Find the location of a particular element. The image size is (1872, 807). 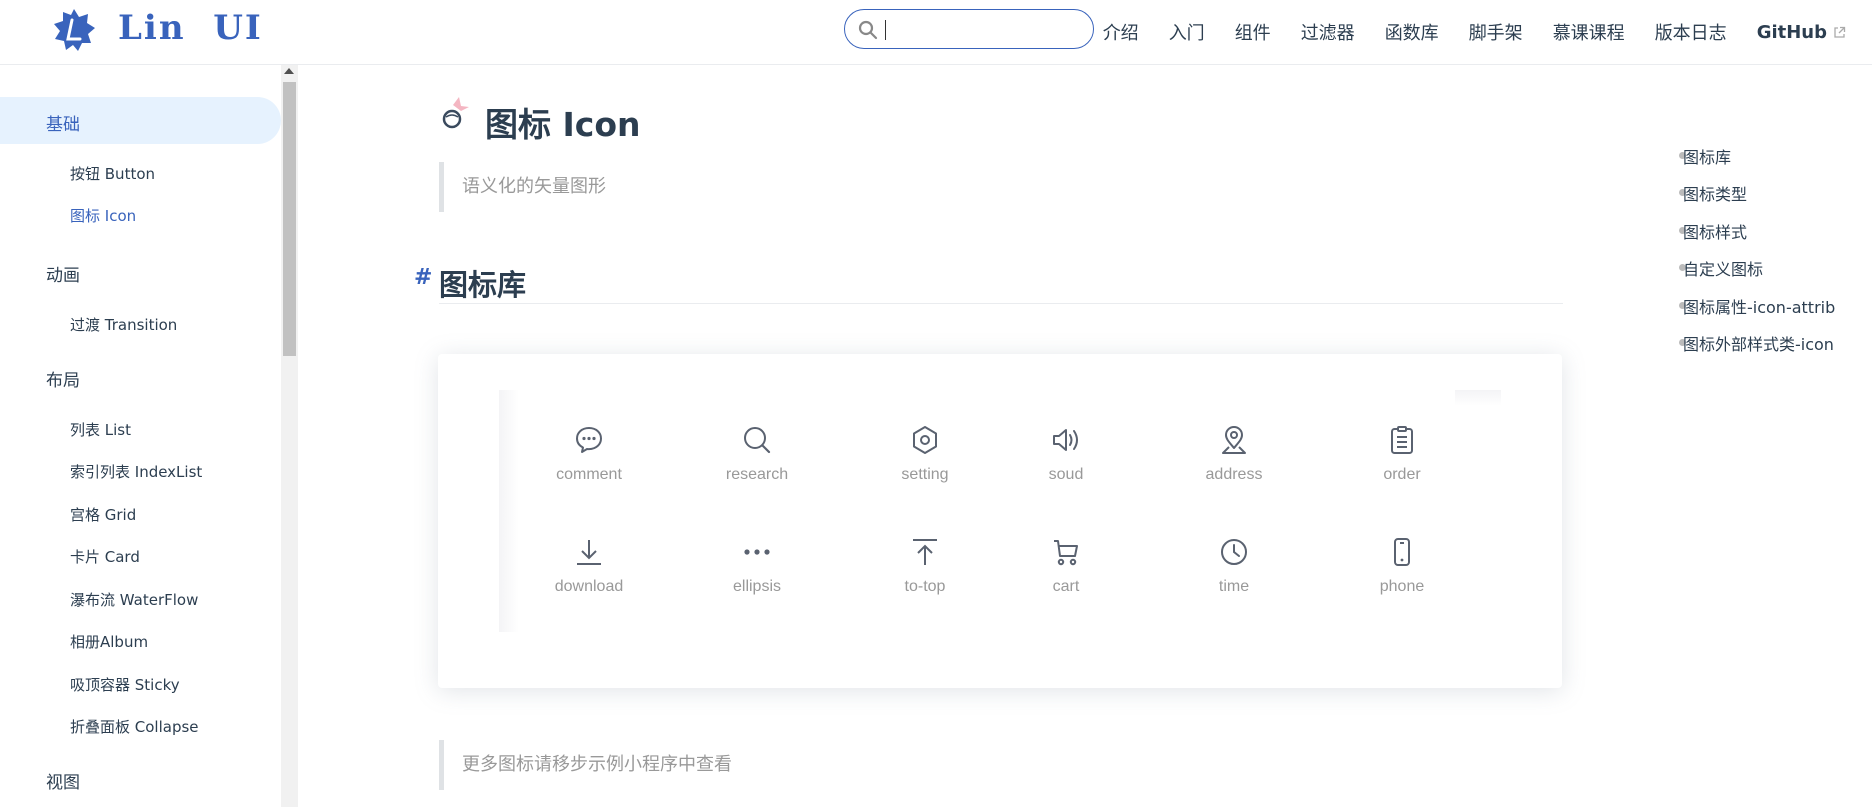

icon-label: address is located at coordinates (1234, 474).